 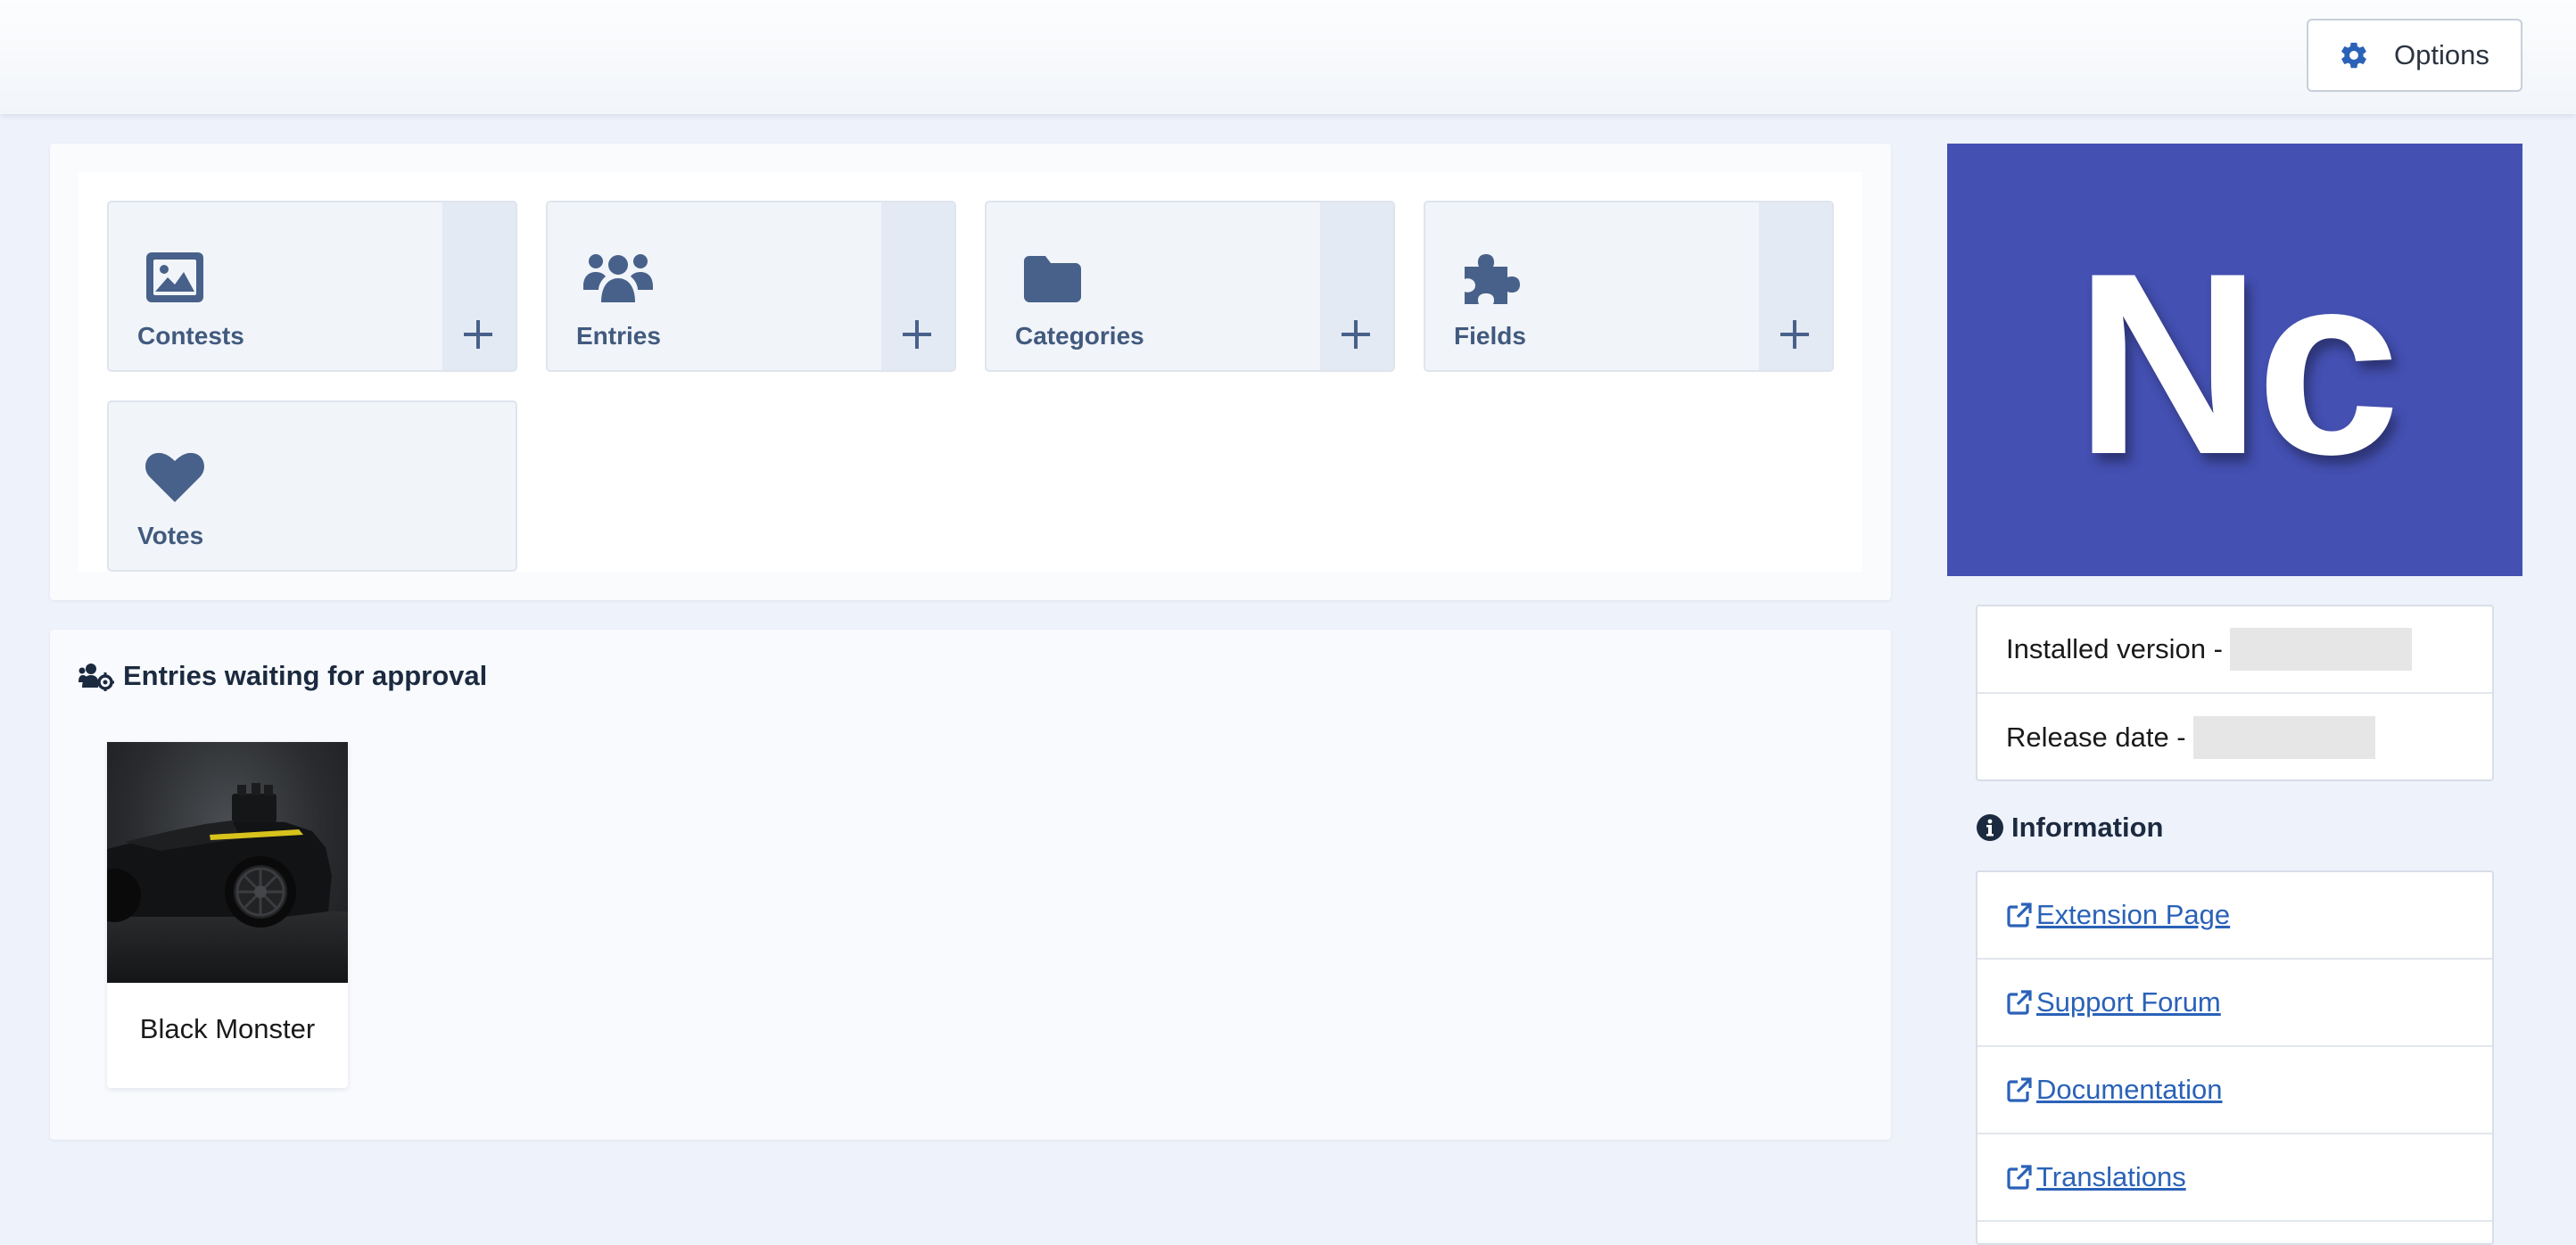 I want to click on tile-label: Contests, so click(x=190, y=336).